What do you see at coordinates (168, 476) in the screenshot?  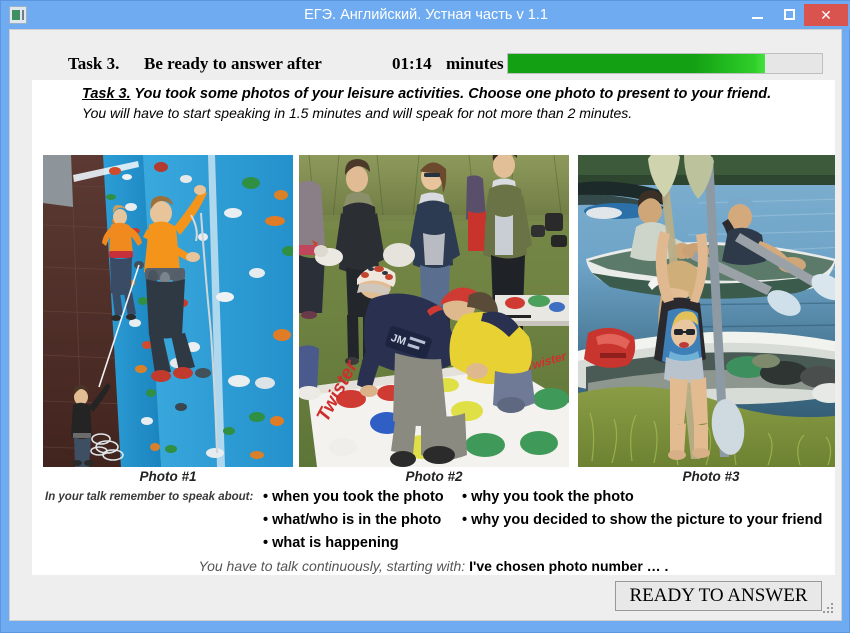 I see `photo-1-caption: Photo #1` at bounding box center [168, 476].